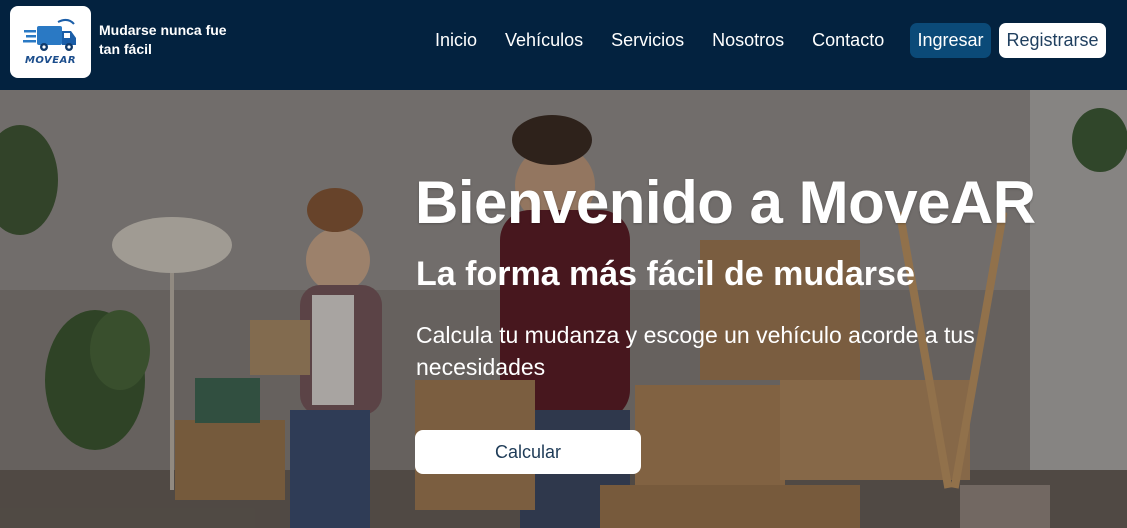 Image resolution: width=1127 pixels, height=528 pixels. What do you see at coordinates (49, 34) in the screenshot?
I see `moving-truck-icon` at bounding box center [49, 34].